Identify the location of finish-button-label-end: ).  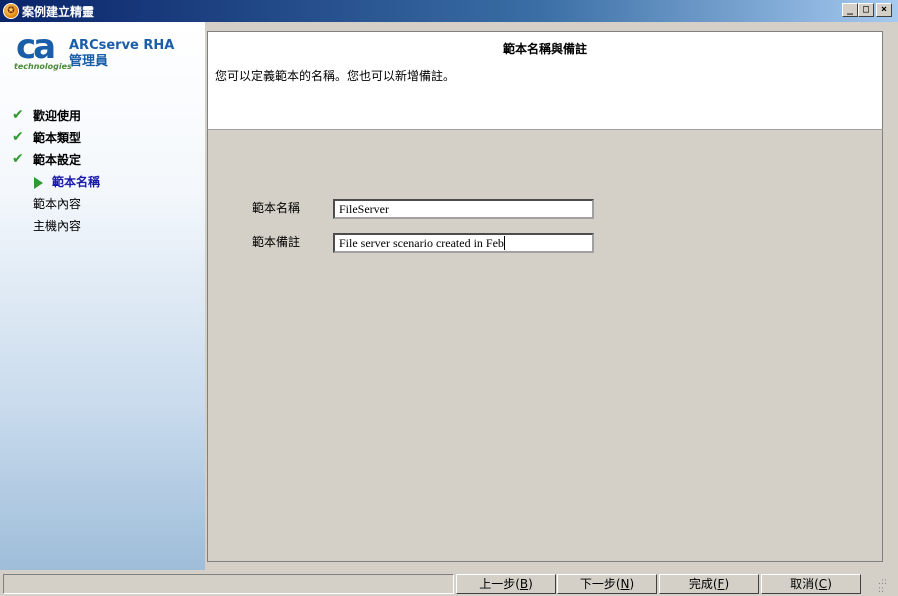
(727, 584).